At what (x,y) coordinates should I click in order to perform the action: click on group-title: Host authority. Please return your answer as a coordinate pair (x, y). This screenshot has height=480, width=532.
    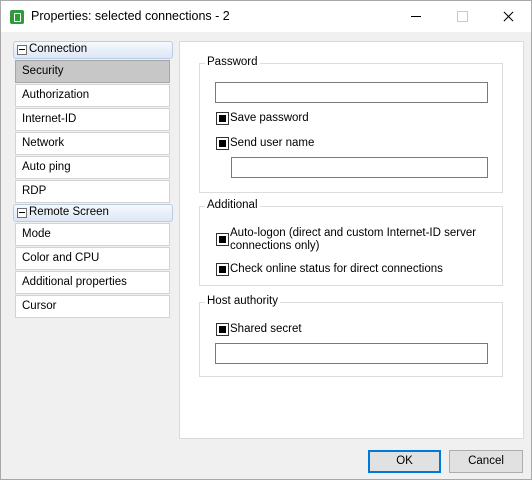
    Looking at the image, I should click on (242, 301).